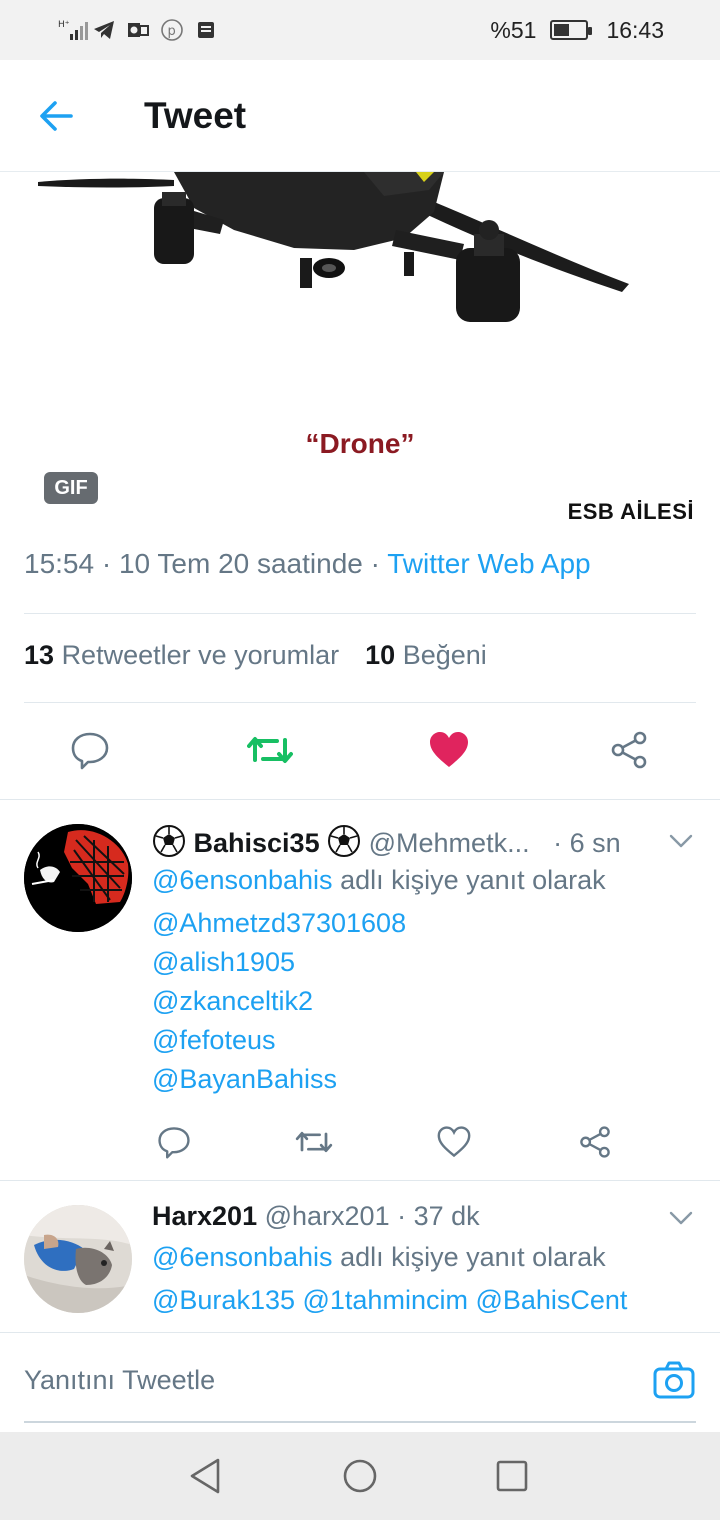 This screenshot has width=720, height=1520. What do you see at coordinates (360, 752) in the screenshot?
I see `tweet-action-bar` at bounding box center [360, 752].